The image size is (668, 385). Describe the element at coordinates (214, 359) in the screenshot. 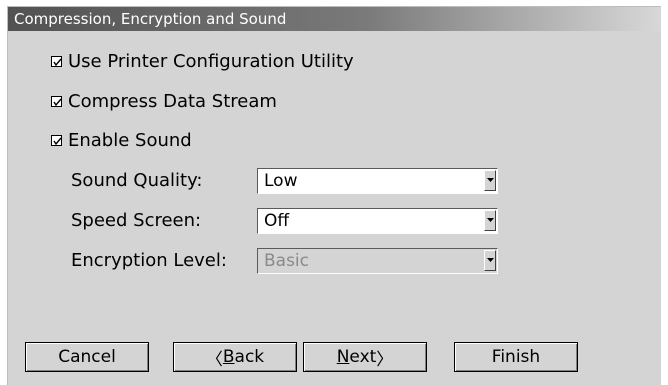

I see `back-arrow-icon: 〈` at that location.